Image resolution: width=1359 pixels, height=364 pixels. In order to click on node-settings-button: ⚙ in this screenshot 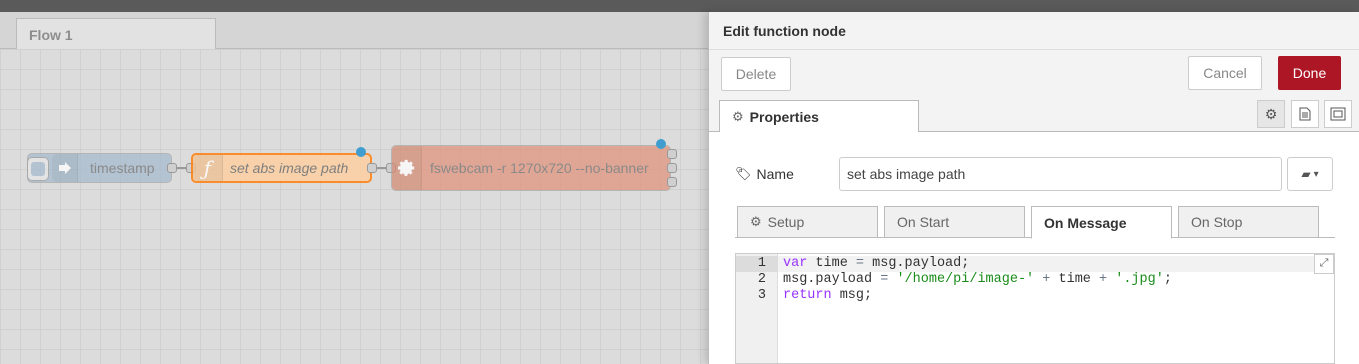, I will do `click(1271, 114)`.